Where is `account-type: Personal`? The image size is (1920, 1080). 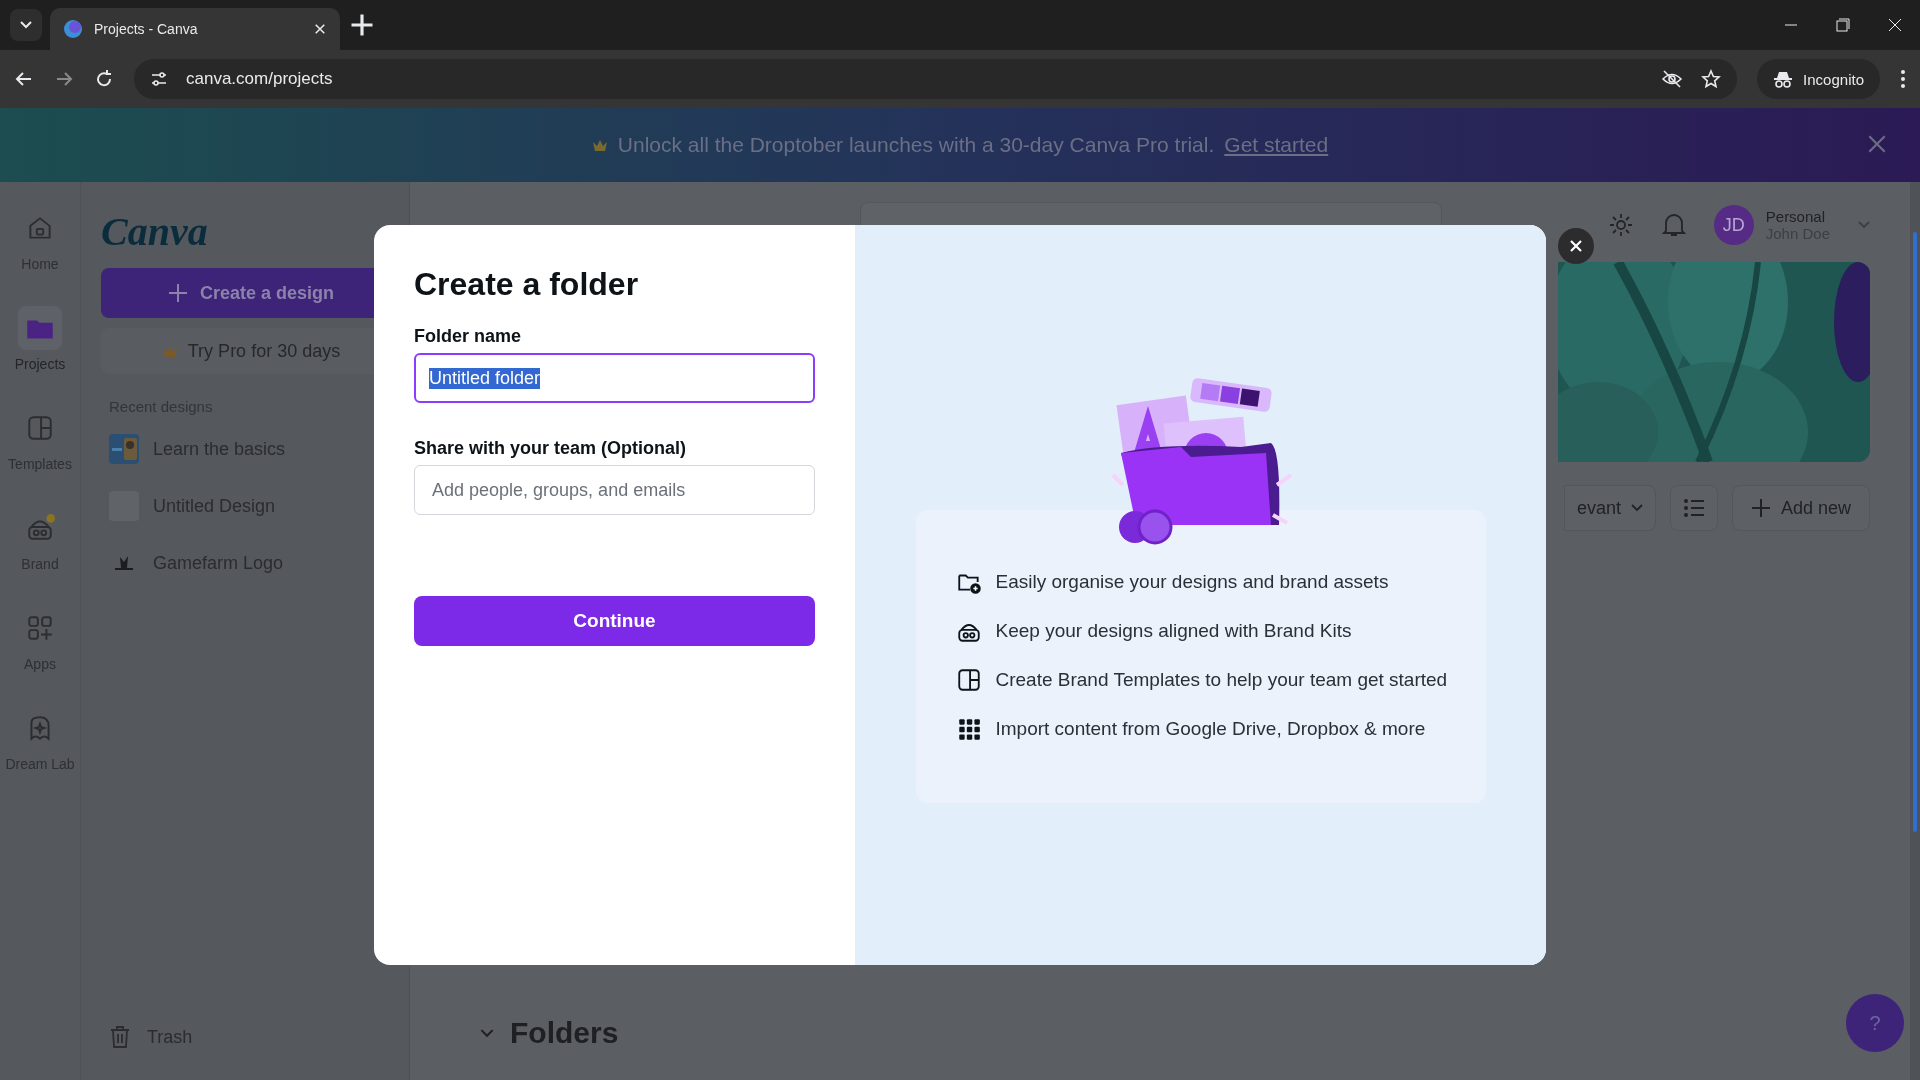 account-type: Personal is located at coordinates (1795, 216).